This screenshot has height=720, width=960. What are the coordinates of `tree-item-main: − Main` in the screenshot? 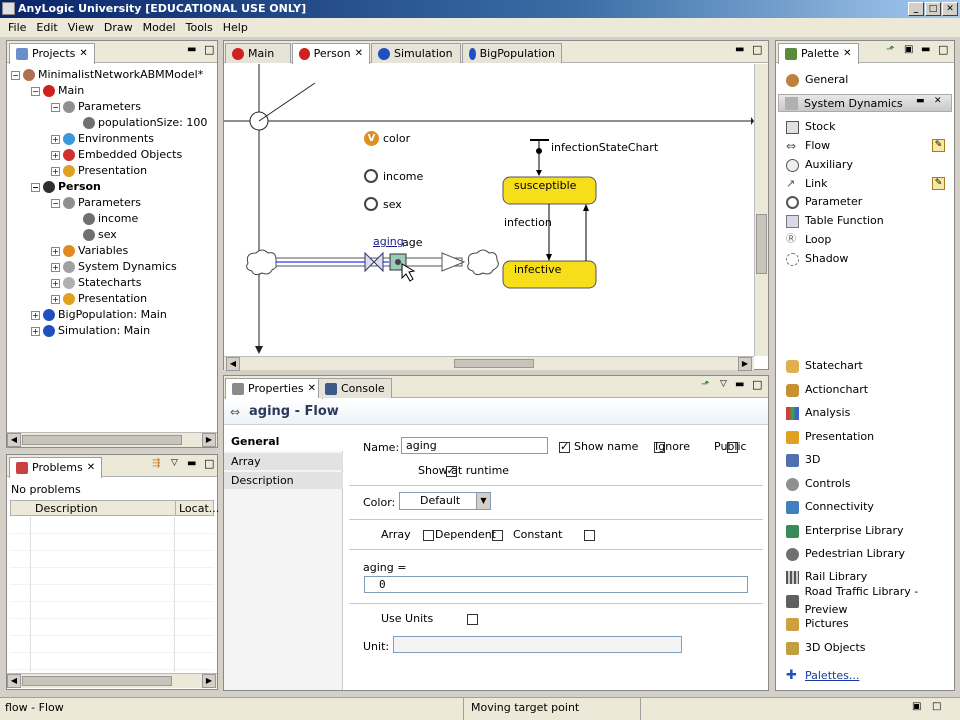 It's located at (57, 91).